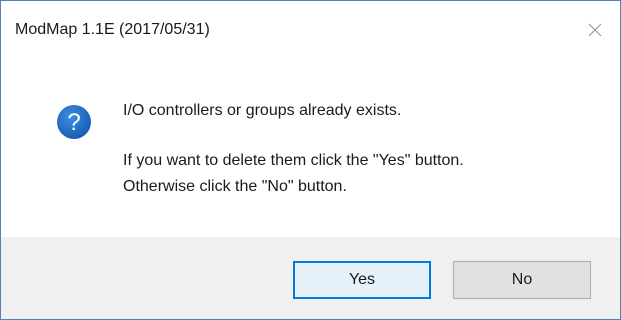 The height and width of the screenshot is (320, 621). I want to click on yes-button: Yes, so click(362, 280).